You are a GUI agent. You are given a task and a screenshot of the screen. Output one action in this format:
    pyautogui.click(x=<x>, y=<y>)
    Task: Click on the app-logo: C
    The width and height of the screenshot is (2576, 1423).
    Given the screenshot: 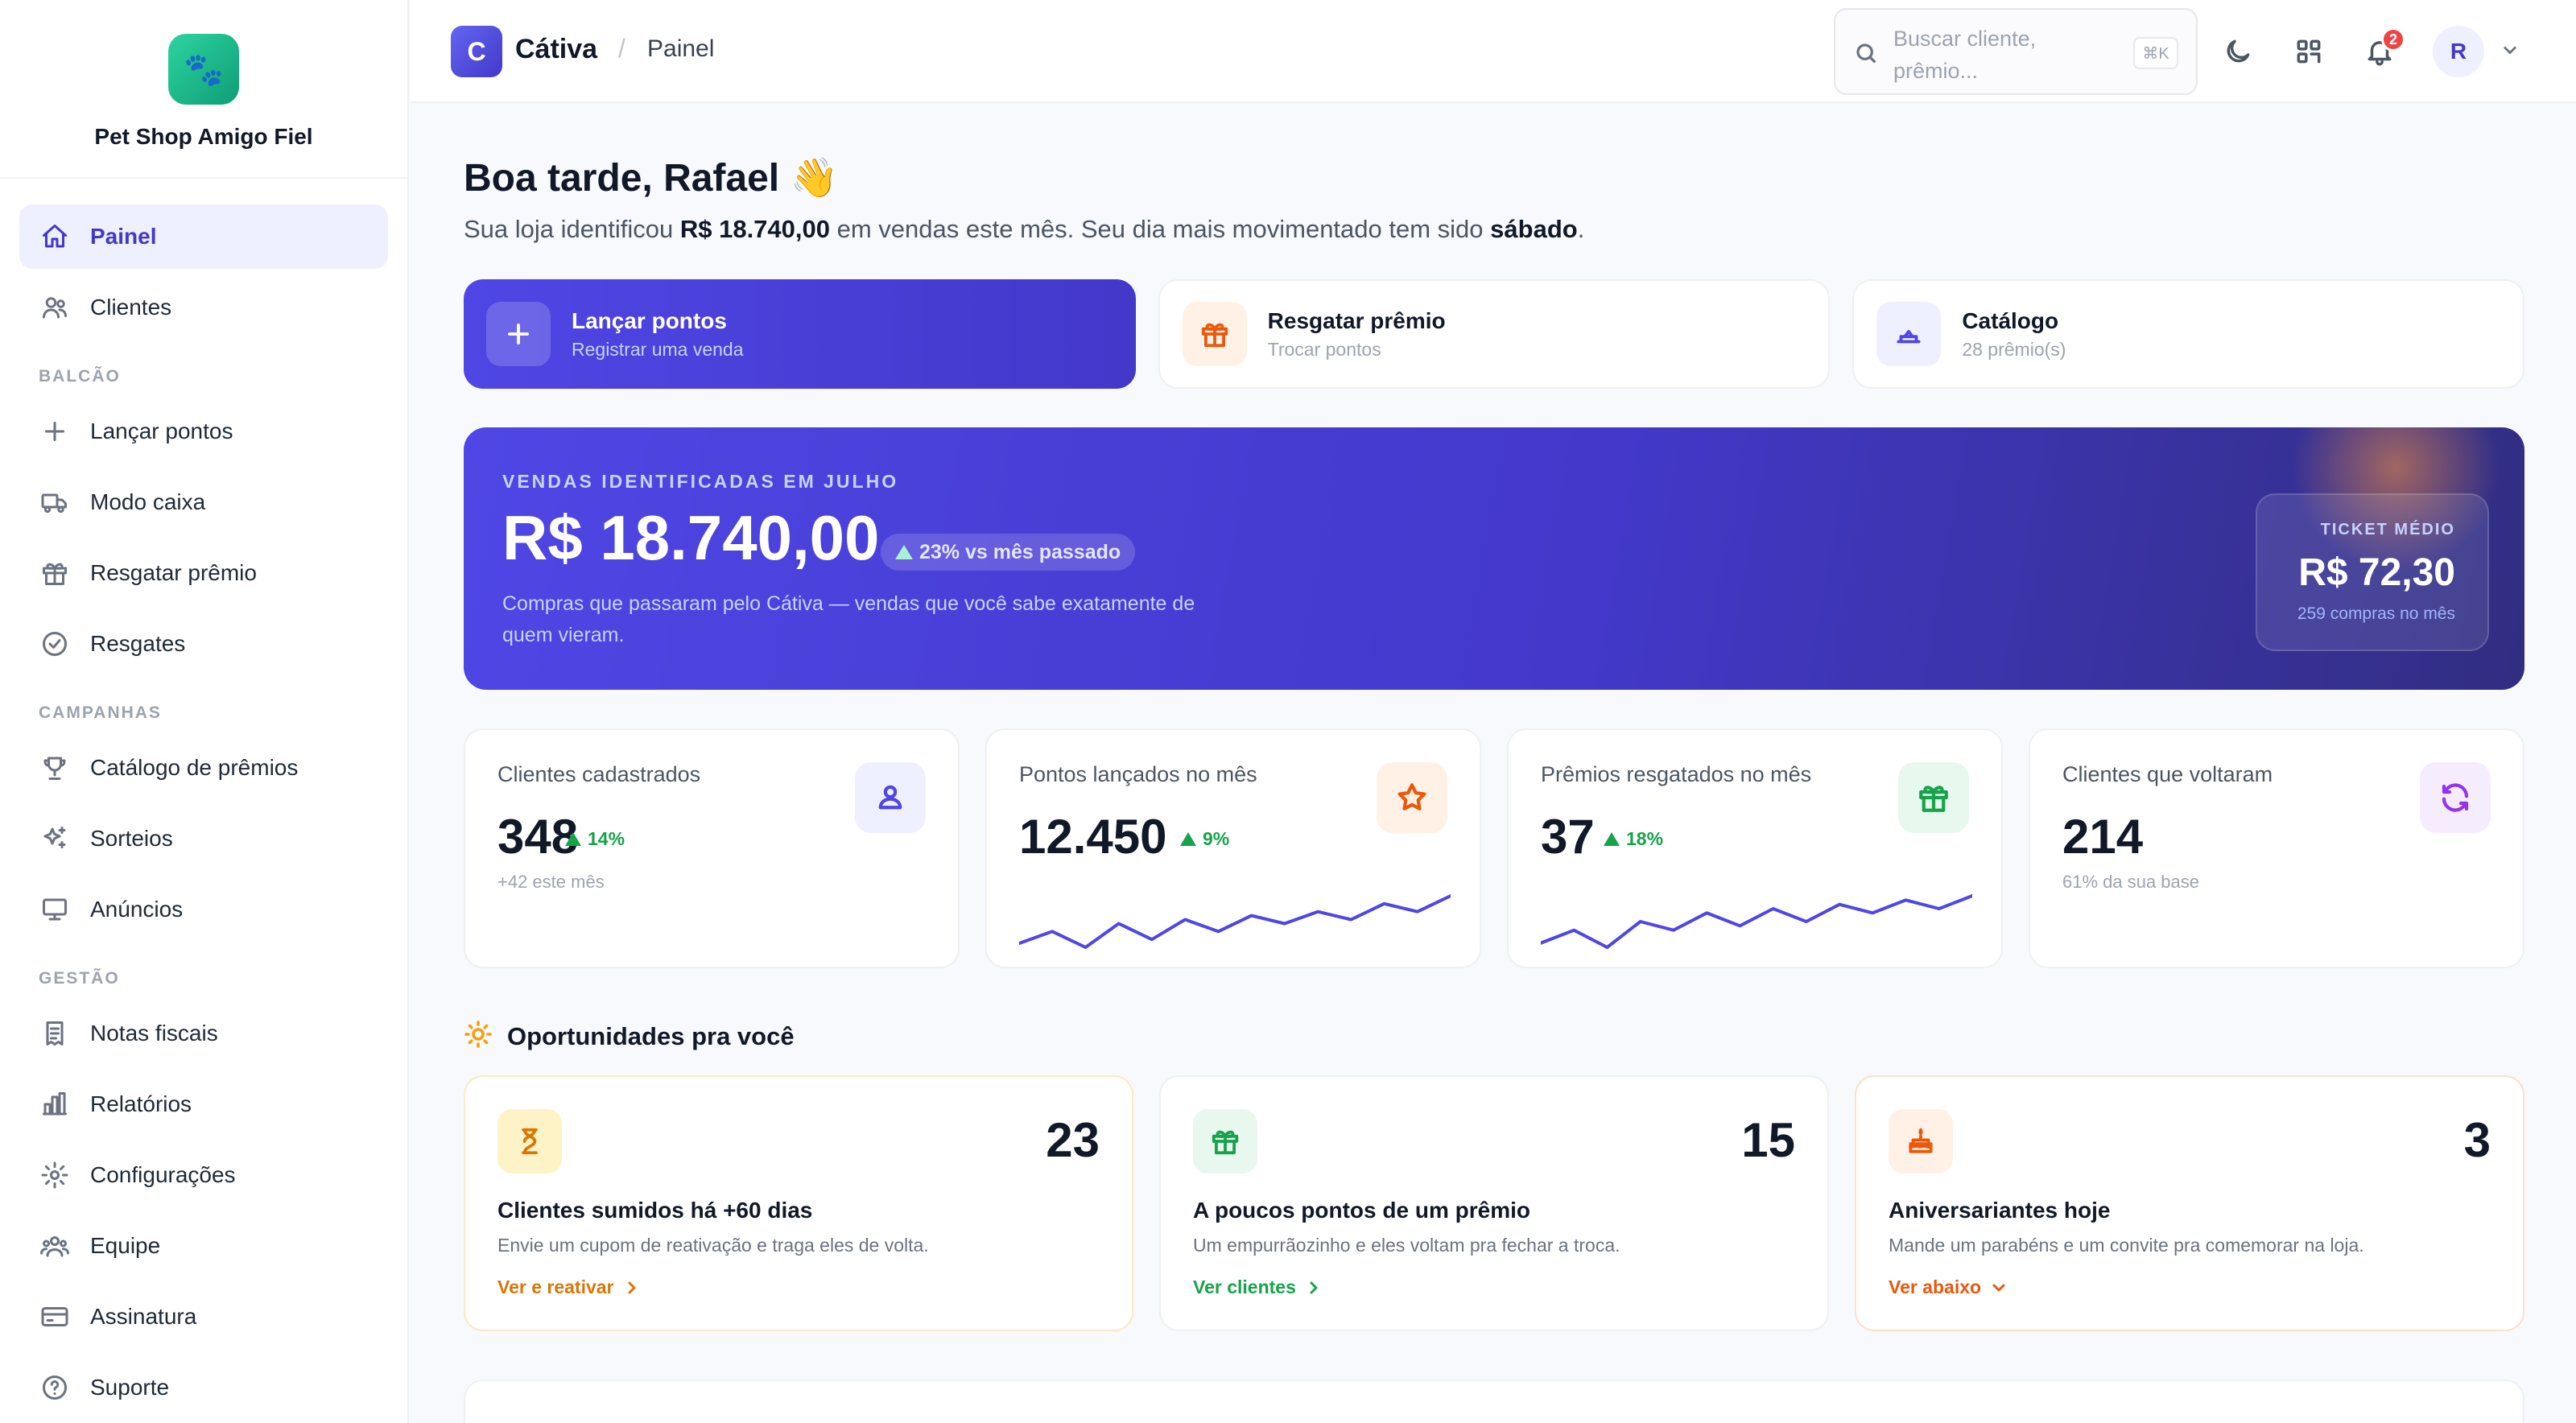 What is the action you would take?
    pyautogui.click(x=476, y=51)
    